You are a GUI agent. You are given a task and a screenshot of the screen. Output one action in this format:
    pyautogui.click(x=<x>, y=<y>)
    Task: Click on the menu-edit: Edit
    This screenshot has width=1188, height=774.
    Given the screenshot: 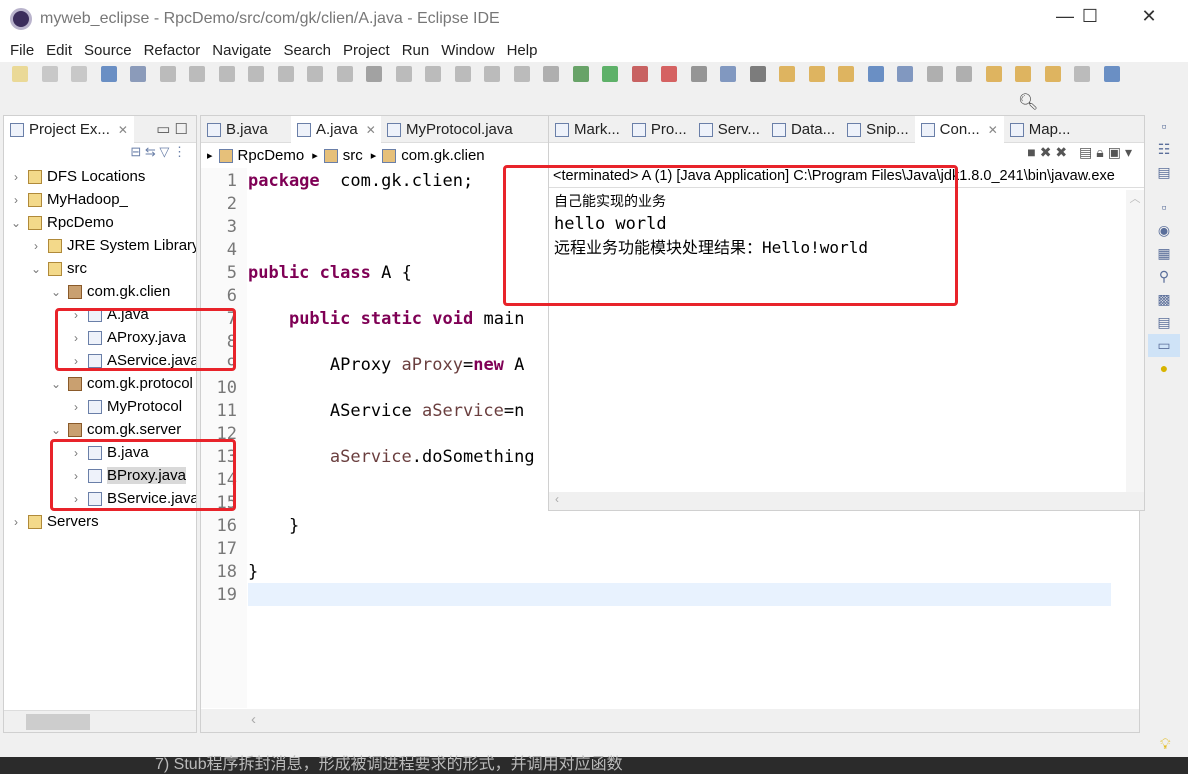 What is the action you would take?
    pyautogui.click(x=59, y=50)
    